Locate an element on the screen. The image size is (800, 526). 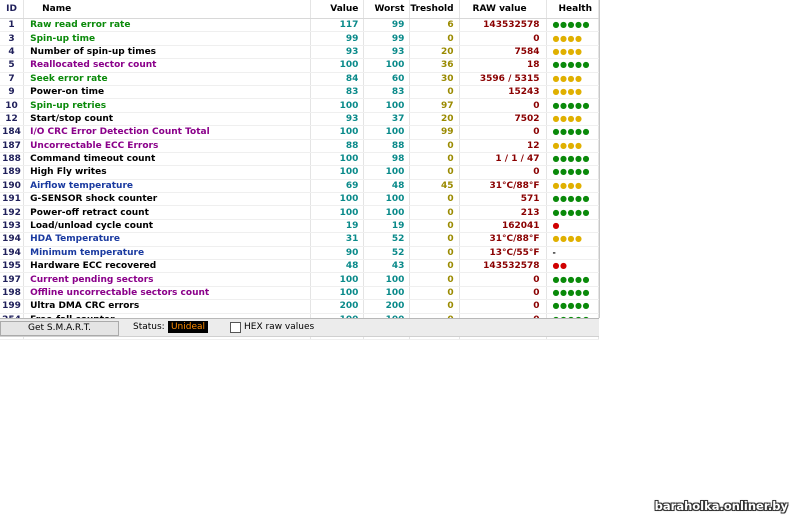
row-raw: 3596 / 5315 is located at coordinates (503, 79).